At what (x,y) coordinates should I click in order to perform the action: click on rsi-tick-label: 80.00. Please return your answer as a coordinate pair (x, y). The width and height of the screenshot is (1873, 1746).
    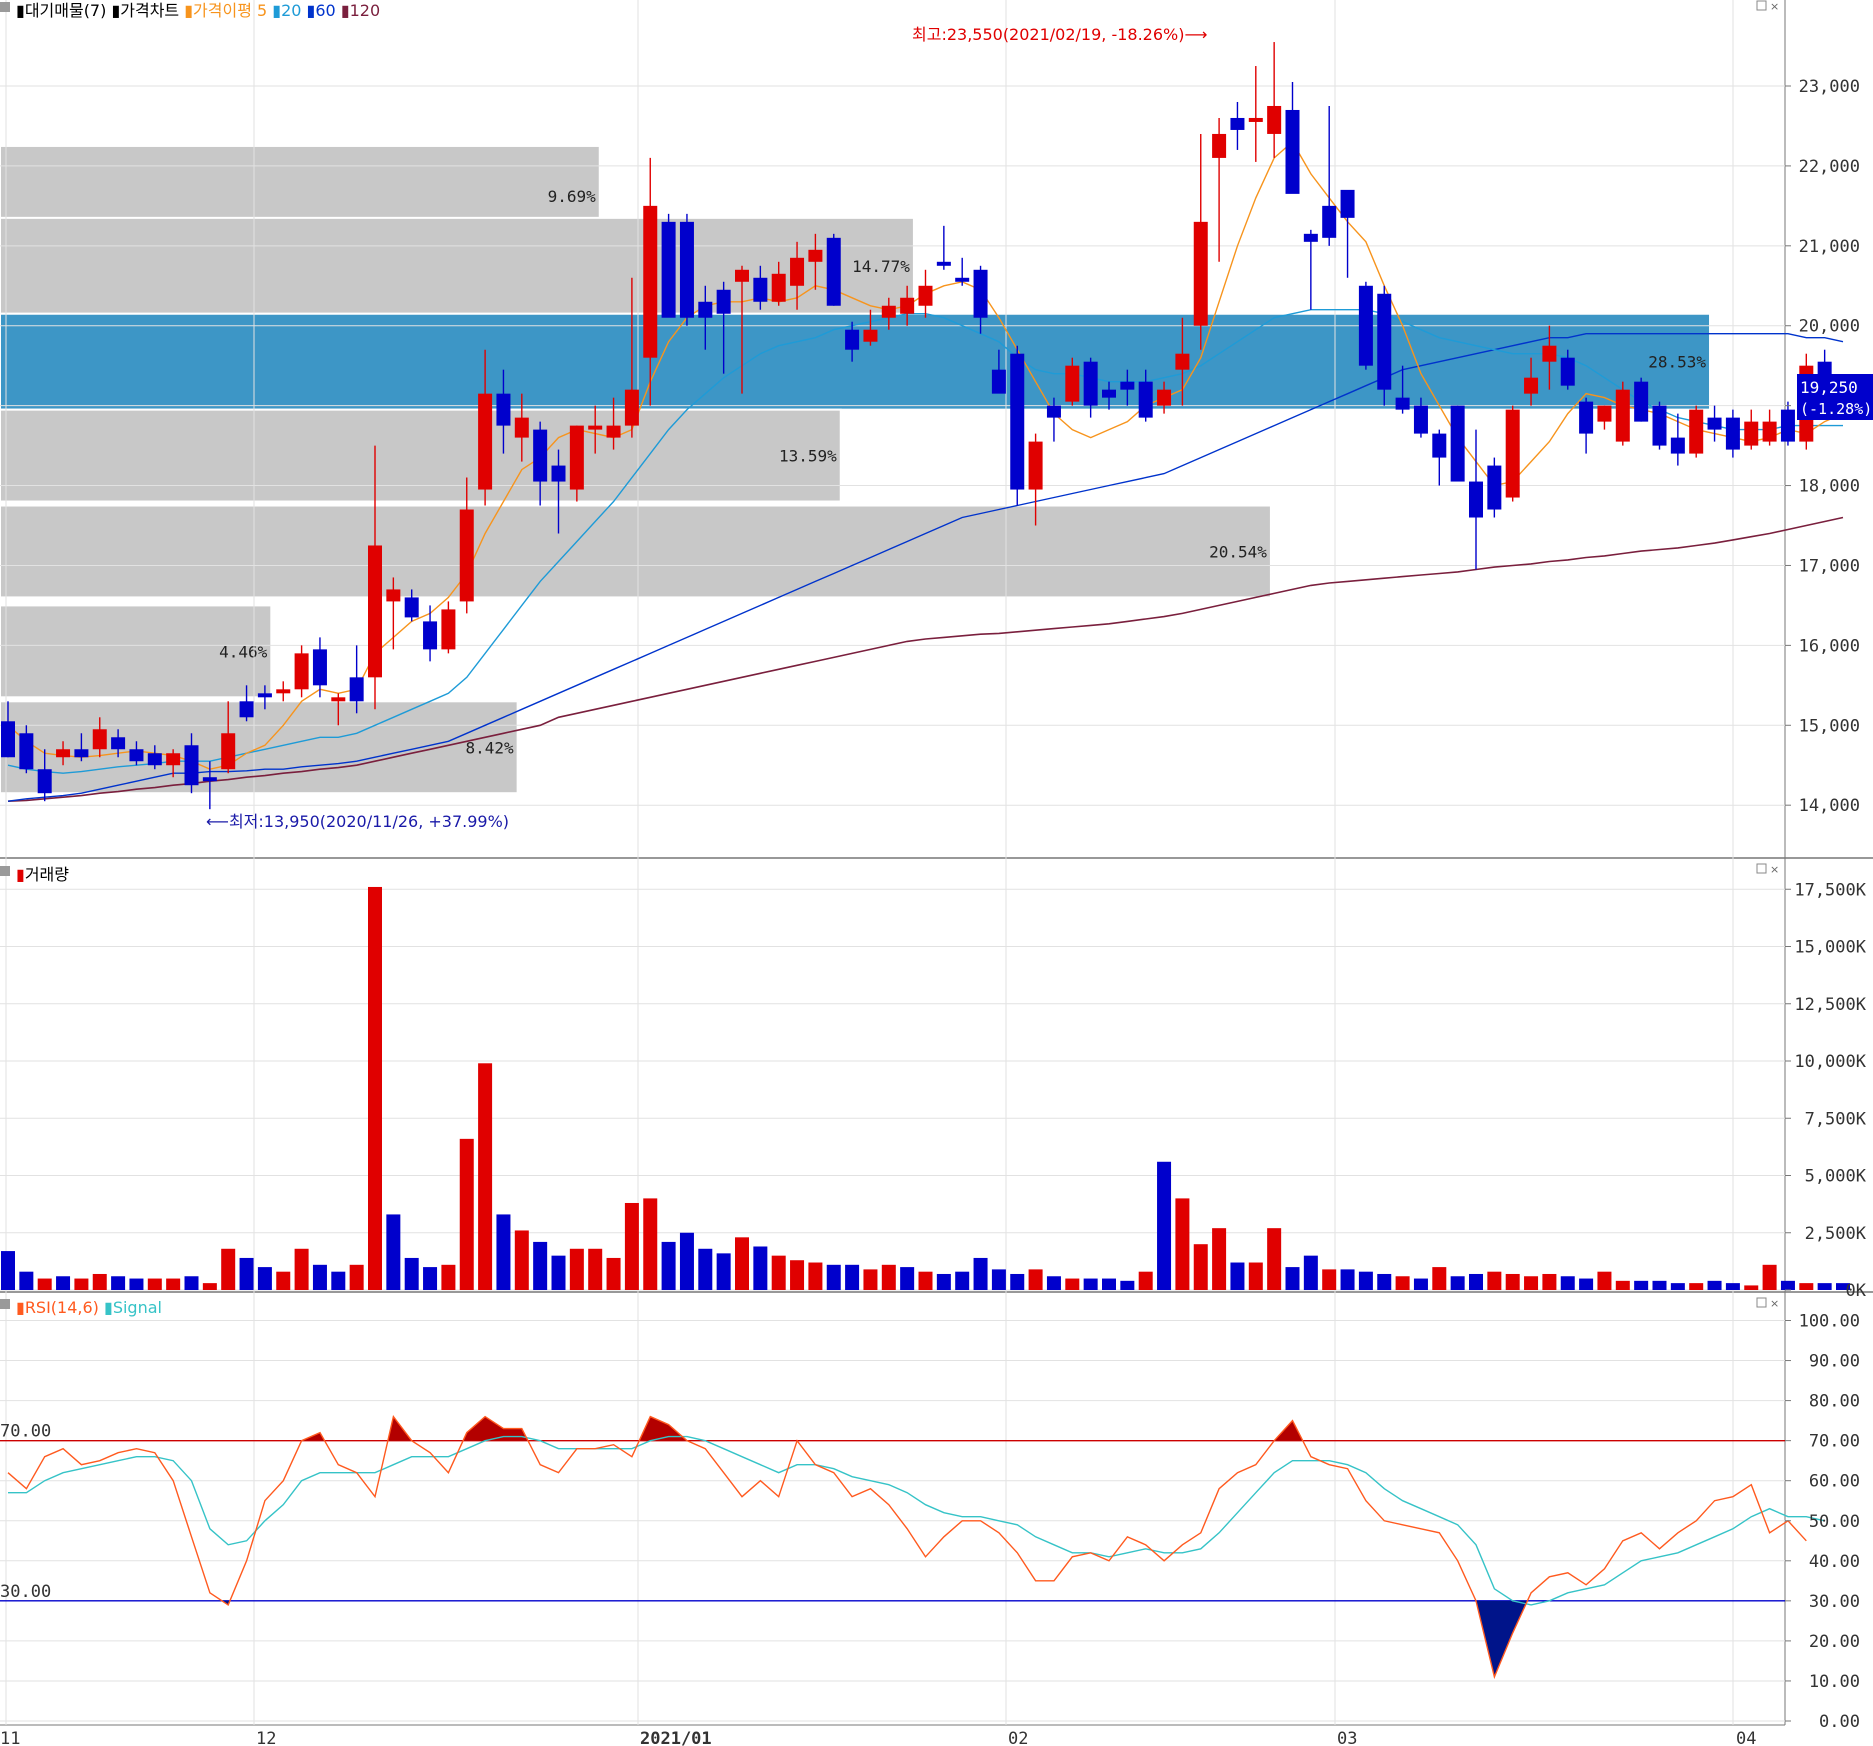
    Looking at the image, I should click on (1834, 1402).